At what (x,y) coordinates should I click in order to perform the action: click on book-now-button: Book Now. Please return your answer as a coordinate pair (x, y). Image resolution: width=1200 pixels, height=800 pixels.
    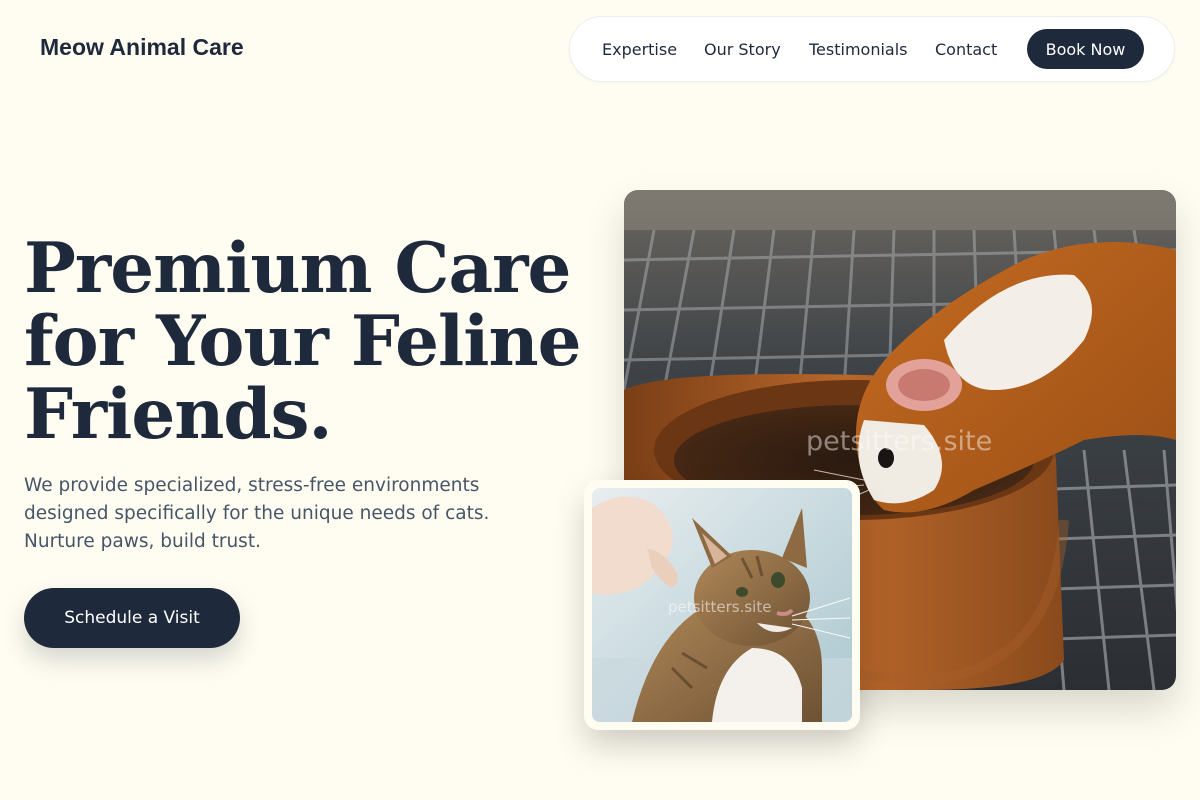
    Looking at the image, I should click on (1085, 49).